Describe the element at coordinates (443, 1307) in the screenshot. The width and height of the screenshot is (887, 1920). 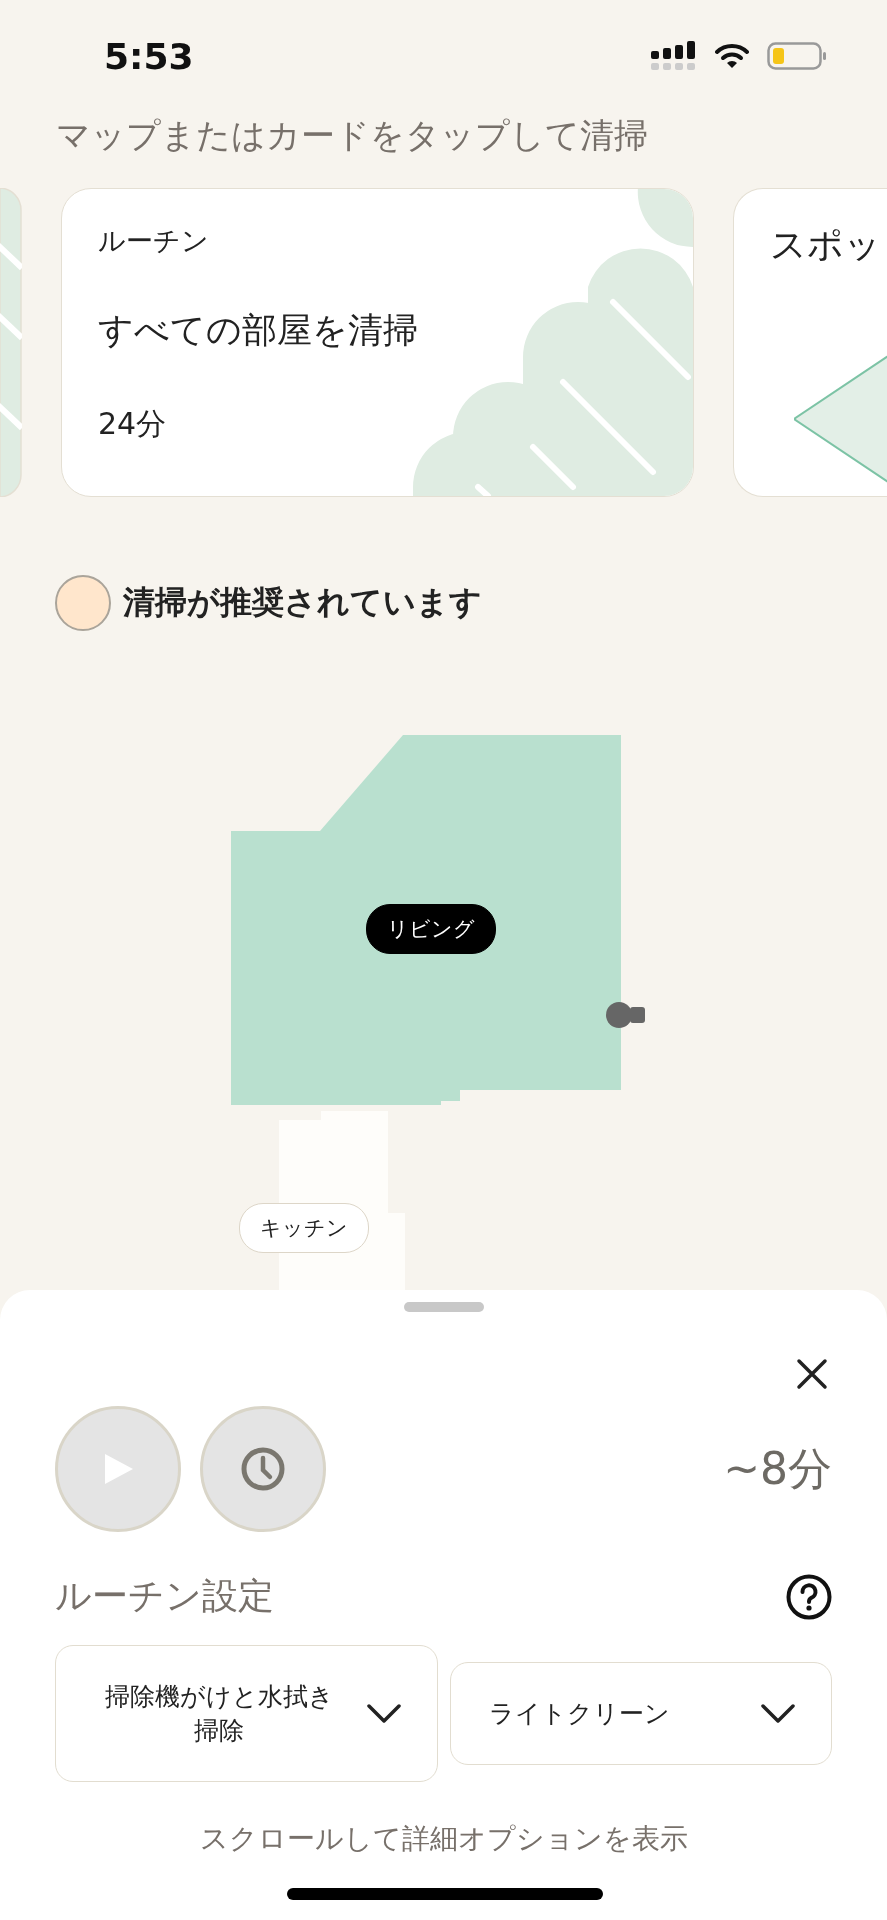
I see `sheet-handle` at that location.